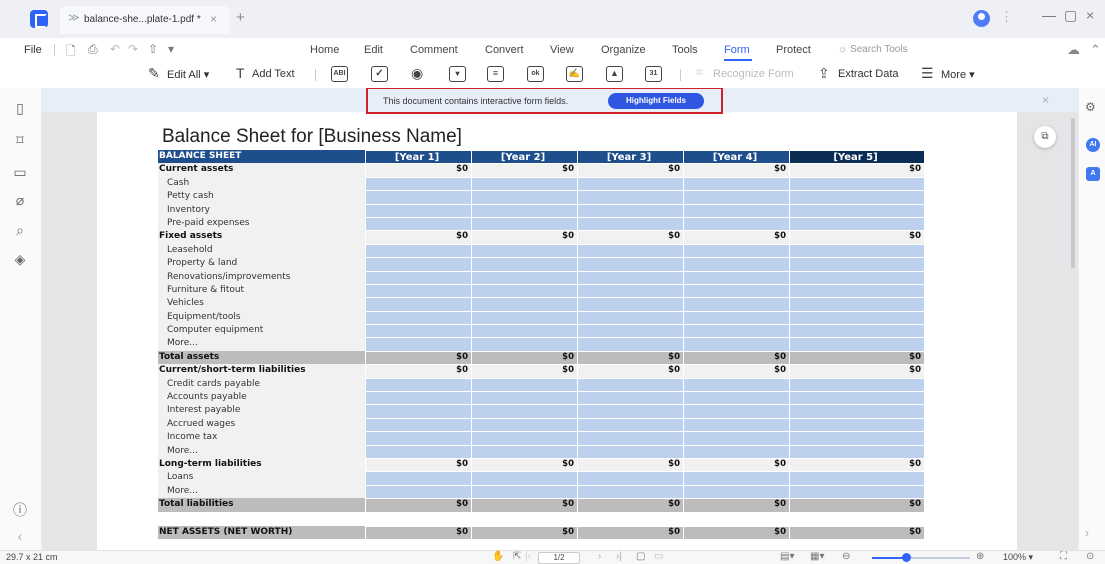 The image size is (1105, 564). I want to click on undo-icon: ↶, so click(115, 49).